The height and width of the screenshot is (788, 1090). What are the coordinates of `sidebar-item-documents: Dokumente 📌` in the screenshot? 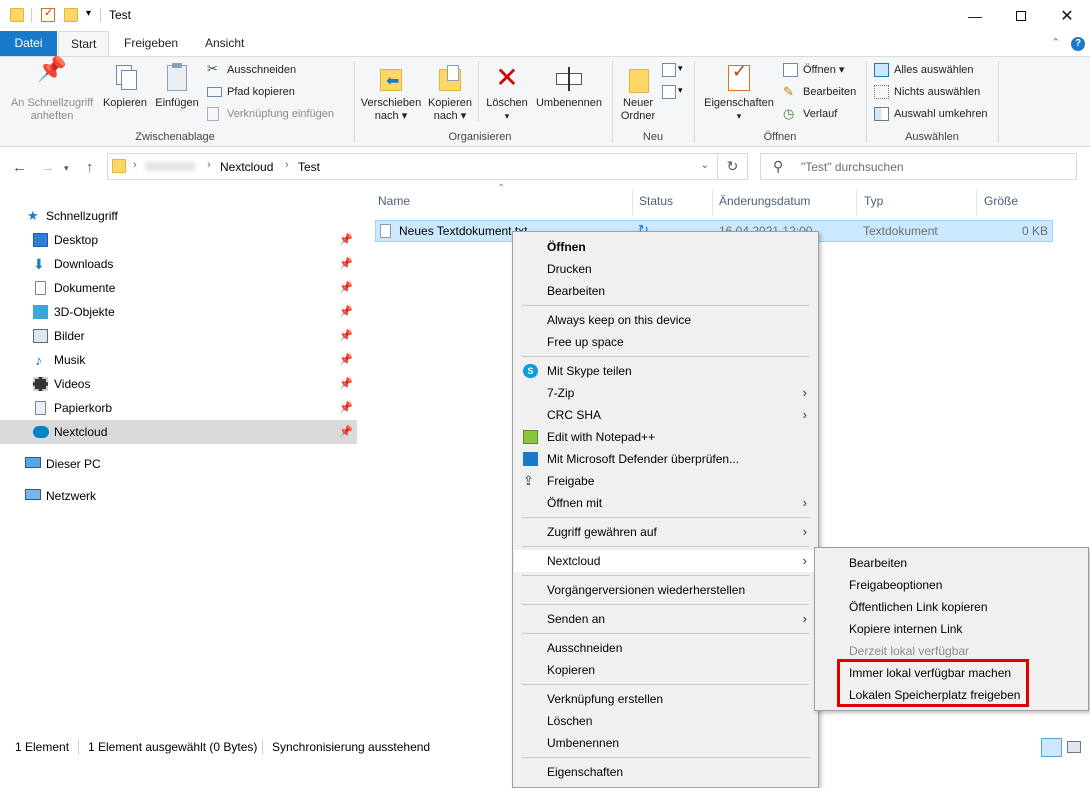 It's located at (178, 288).